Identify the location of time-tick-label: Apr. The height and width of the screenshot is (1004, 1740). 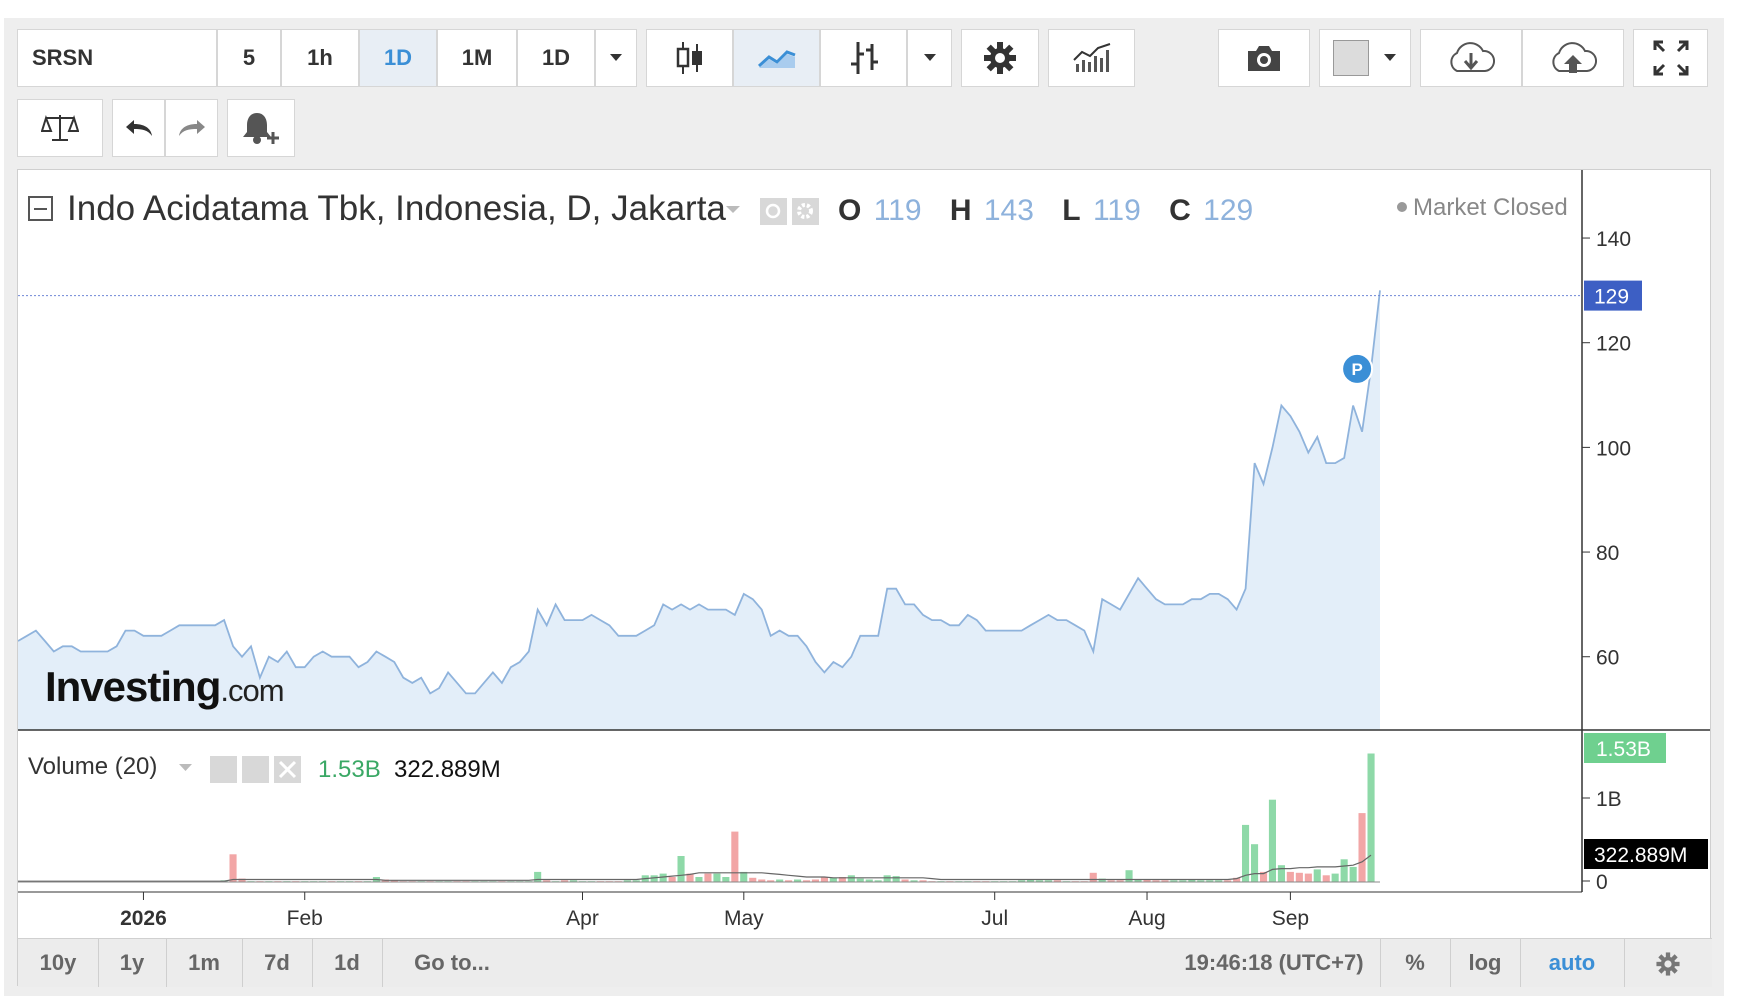
(582, 918).